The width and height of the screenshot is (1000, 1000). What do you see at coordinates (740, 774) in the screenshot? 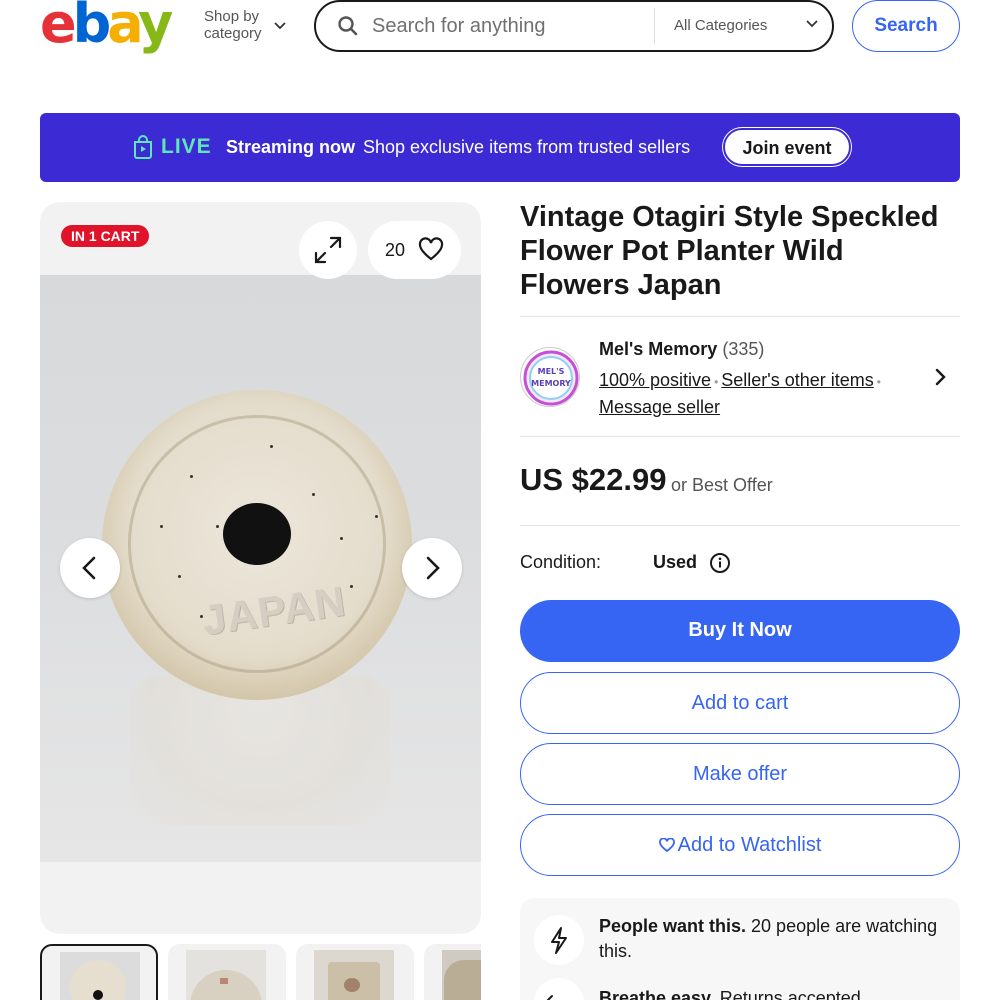
I see `make-offer-button: Make offer` at bounding box center [740, 774].